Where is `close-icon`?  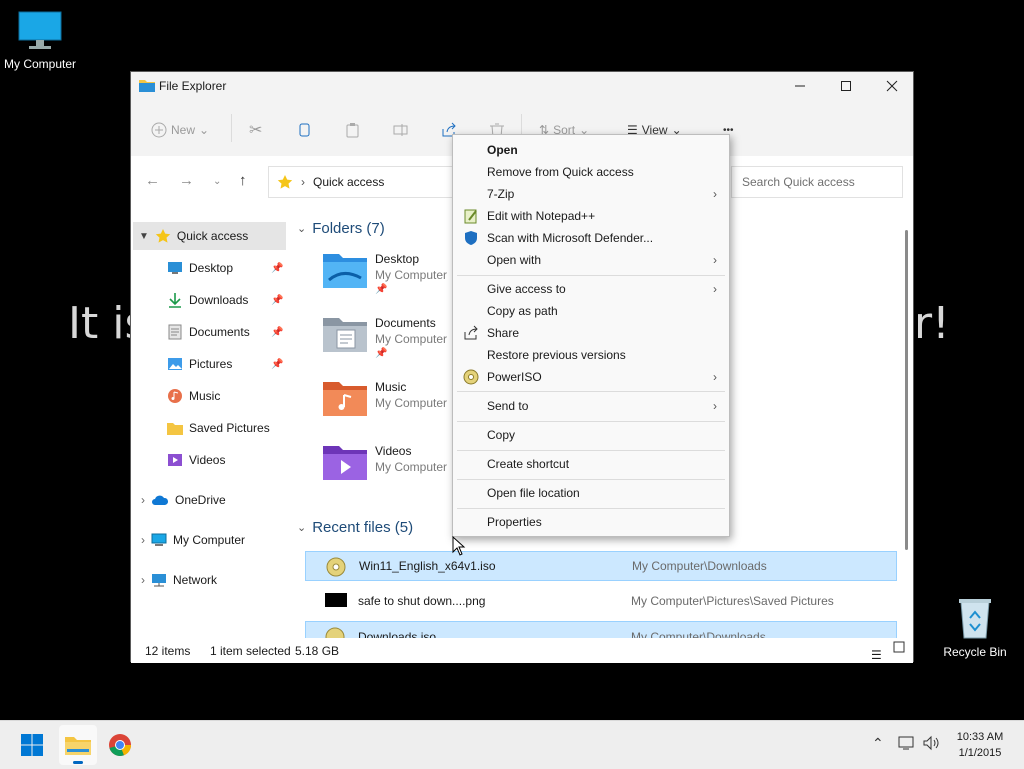
close-icon is located at coordinates (892, 86).